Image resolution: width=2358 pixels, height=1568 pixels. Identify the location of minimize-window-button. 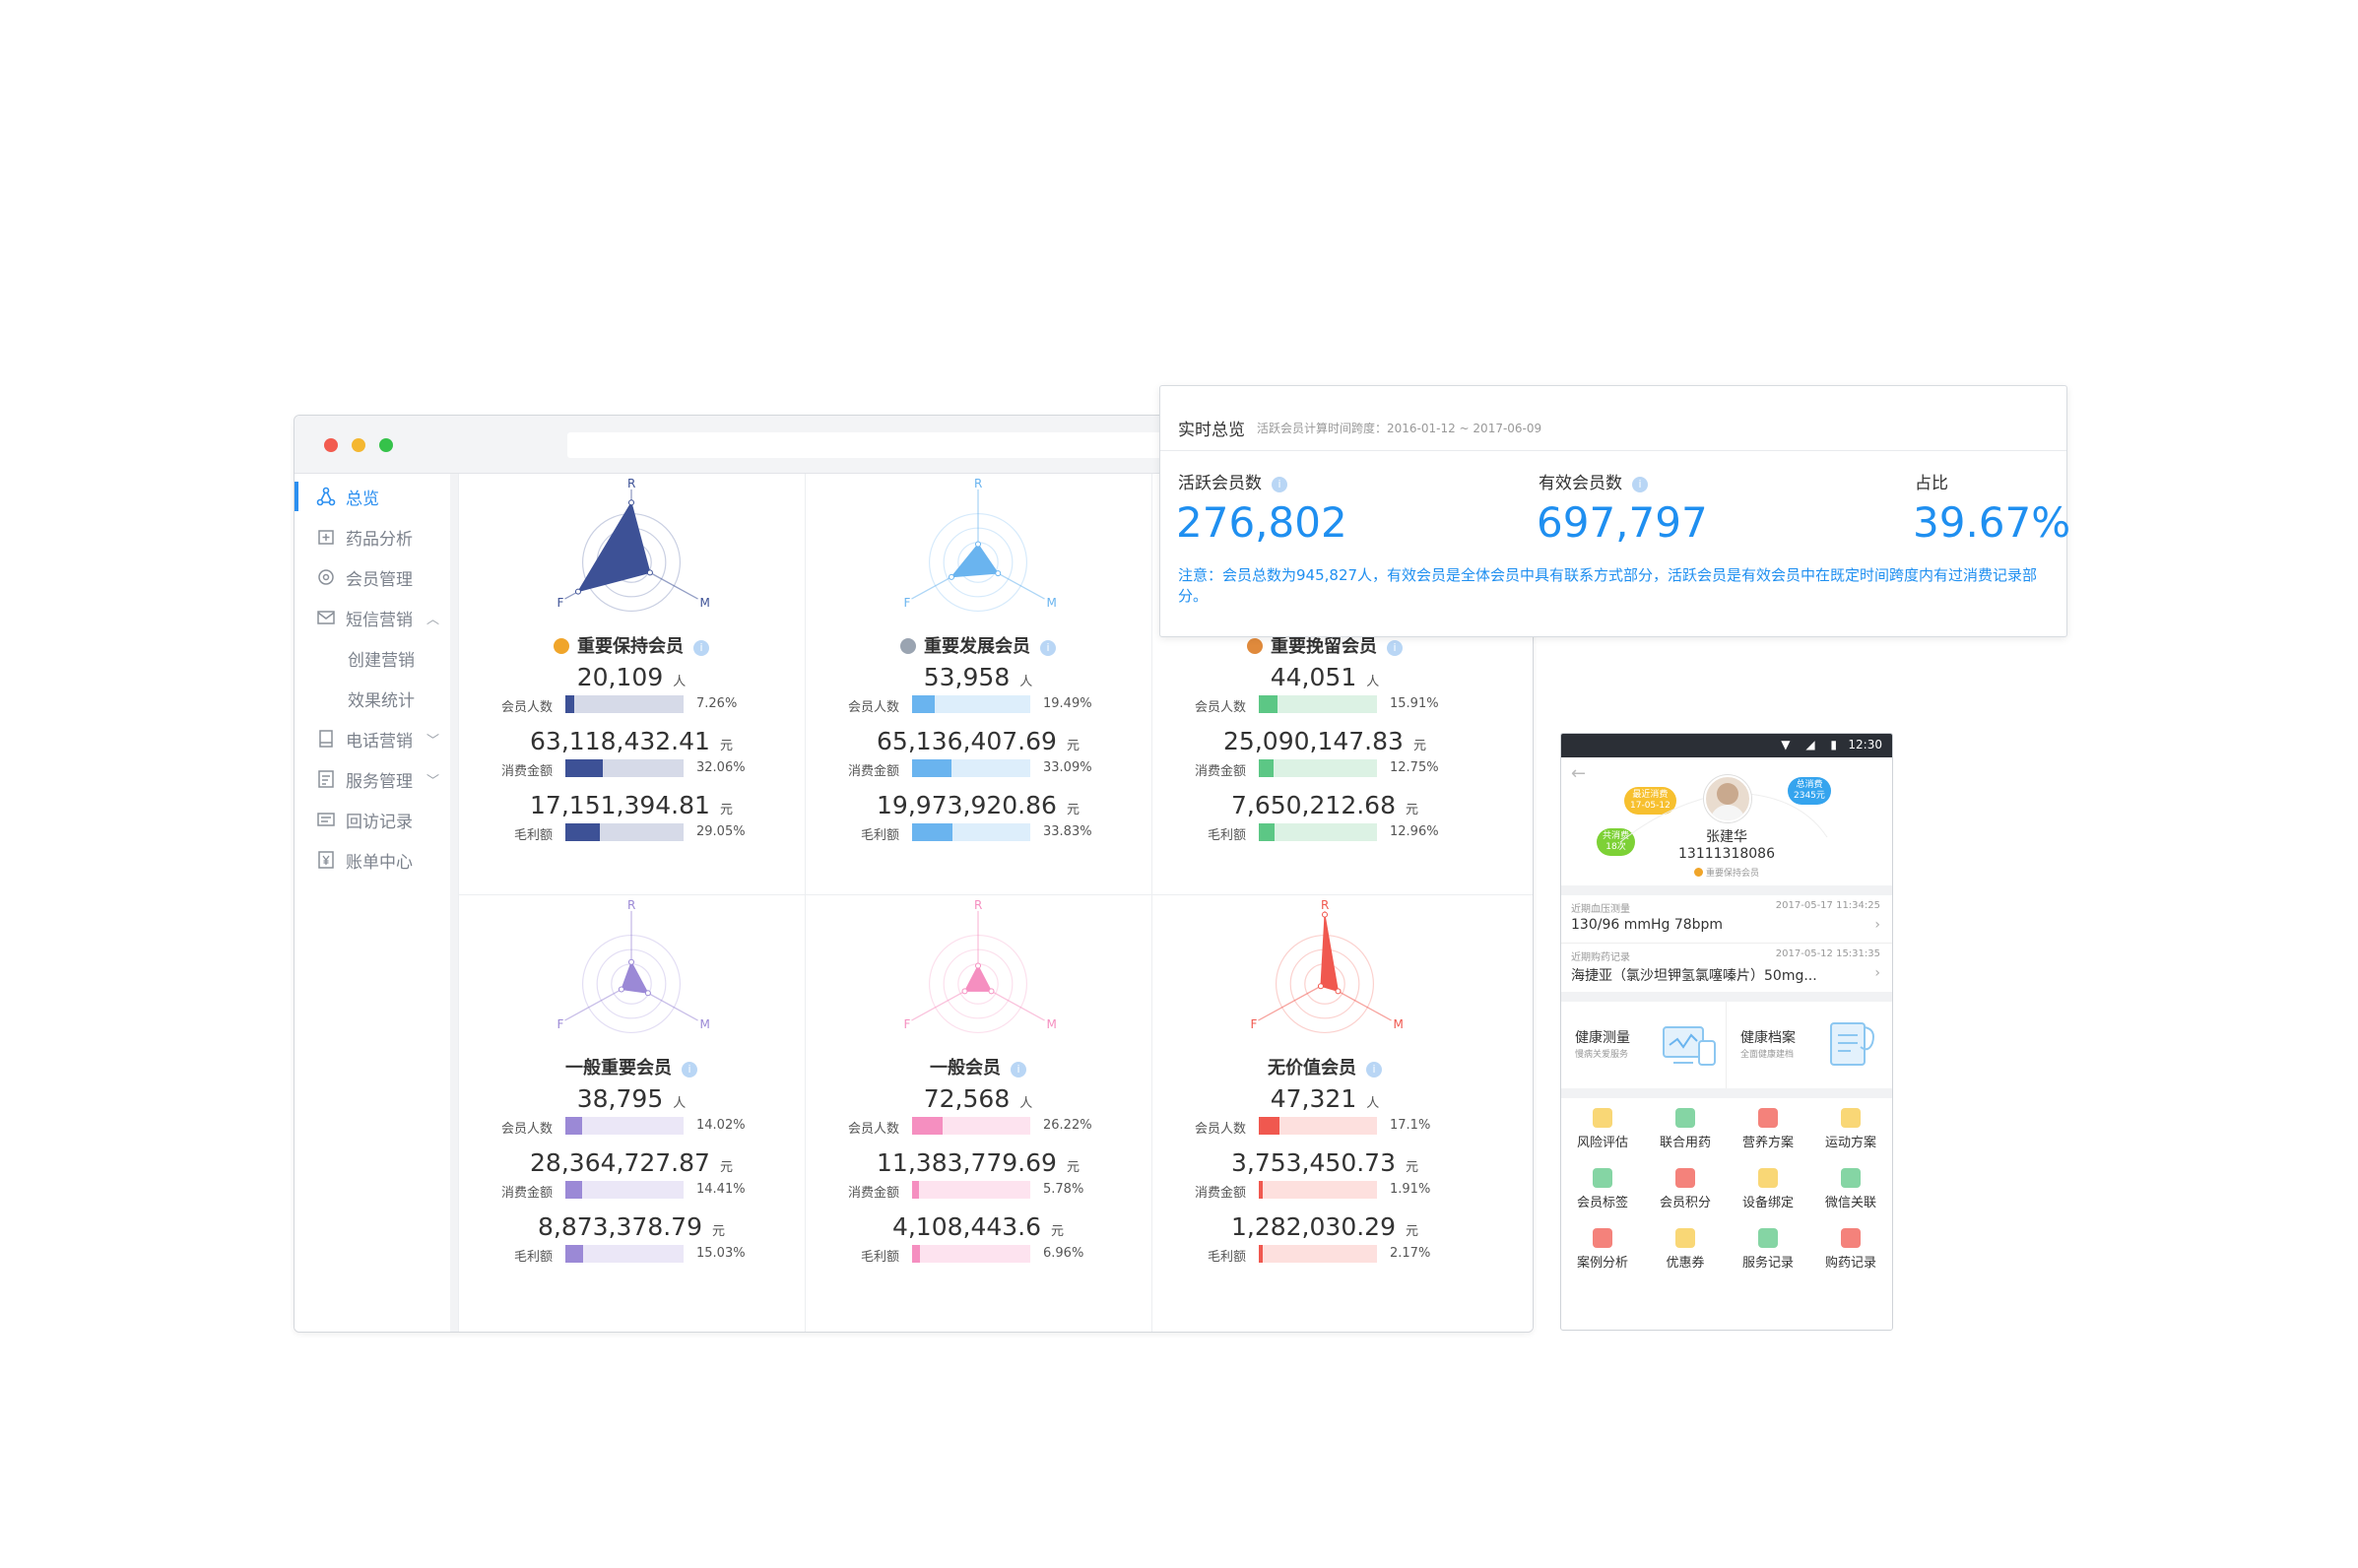
(358, 445).